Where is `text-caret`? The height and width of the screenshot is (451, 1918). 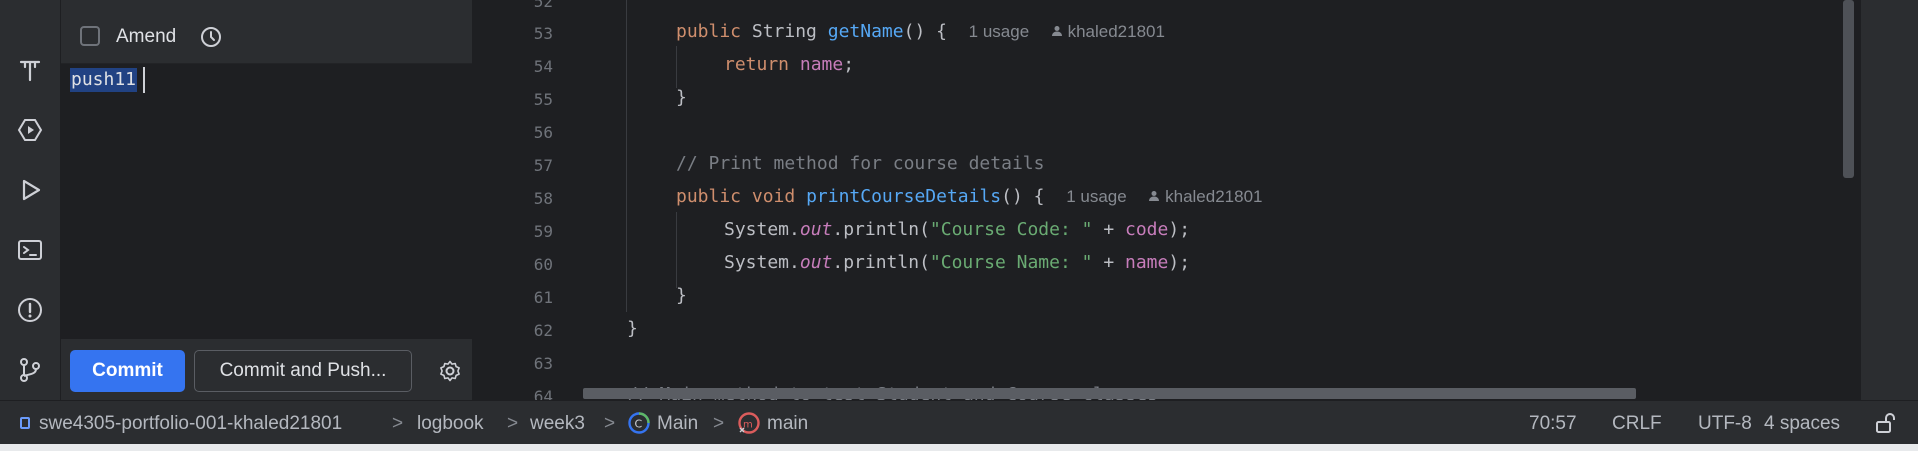 text-caret is located at coordinates (144, 80).